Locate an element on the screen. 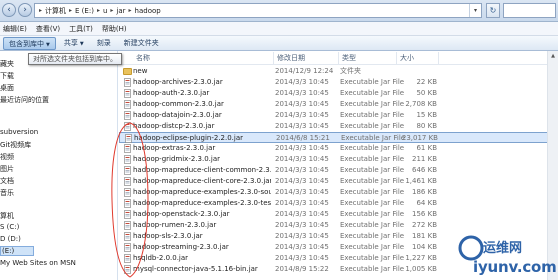 The height and width of the screenshot is (280, 558). file-size: 104 KB is located at coordinates (424, 247).